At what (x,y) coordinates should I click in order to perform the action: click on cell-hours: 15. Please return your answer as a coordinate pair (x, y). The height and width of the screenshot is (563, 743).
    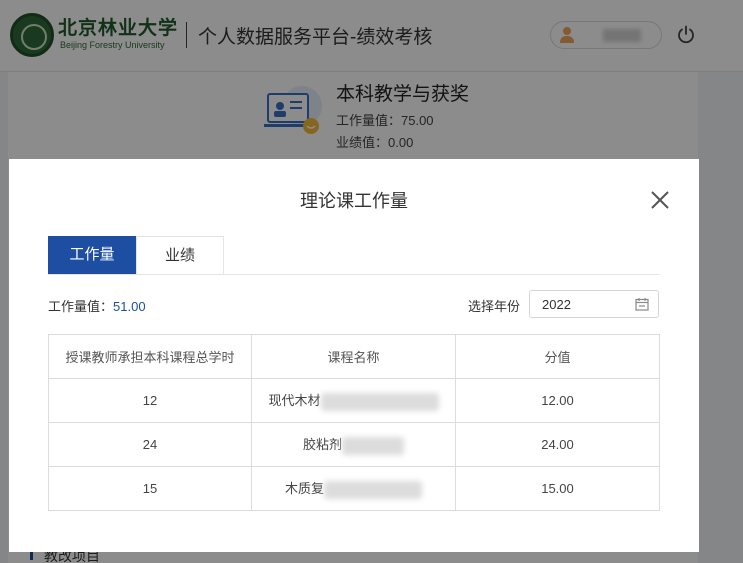
    Looking at the image, I should click on (150, 488).